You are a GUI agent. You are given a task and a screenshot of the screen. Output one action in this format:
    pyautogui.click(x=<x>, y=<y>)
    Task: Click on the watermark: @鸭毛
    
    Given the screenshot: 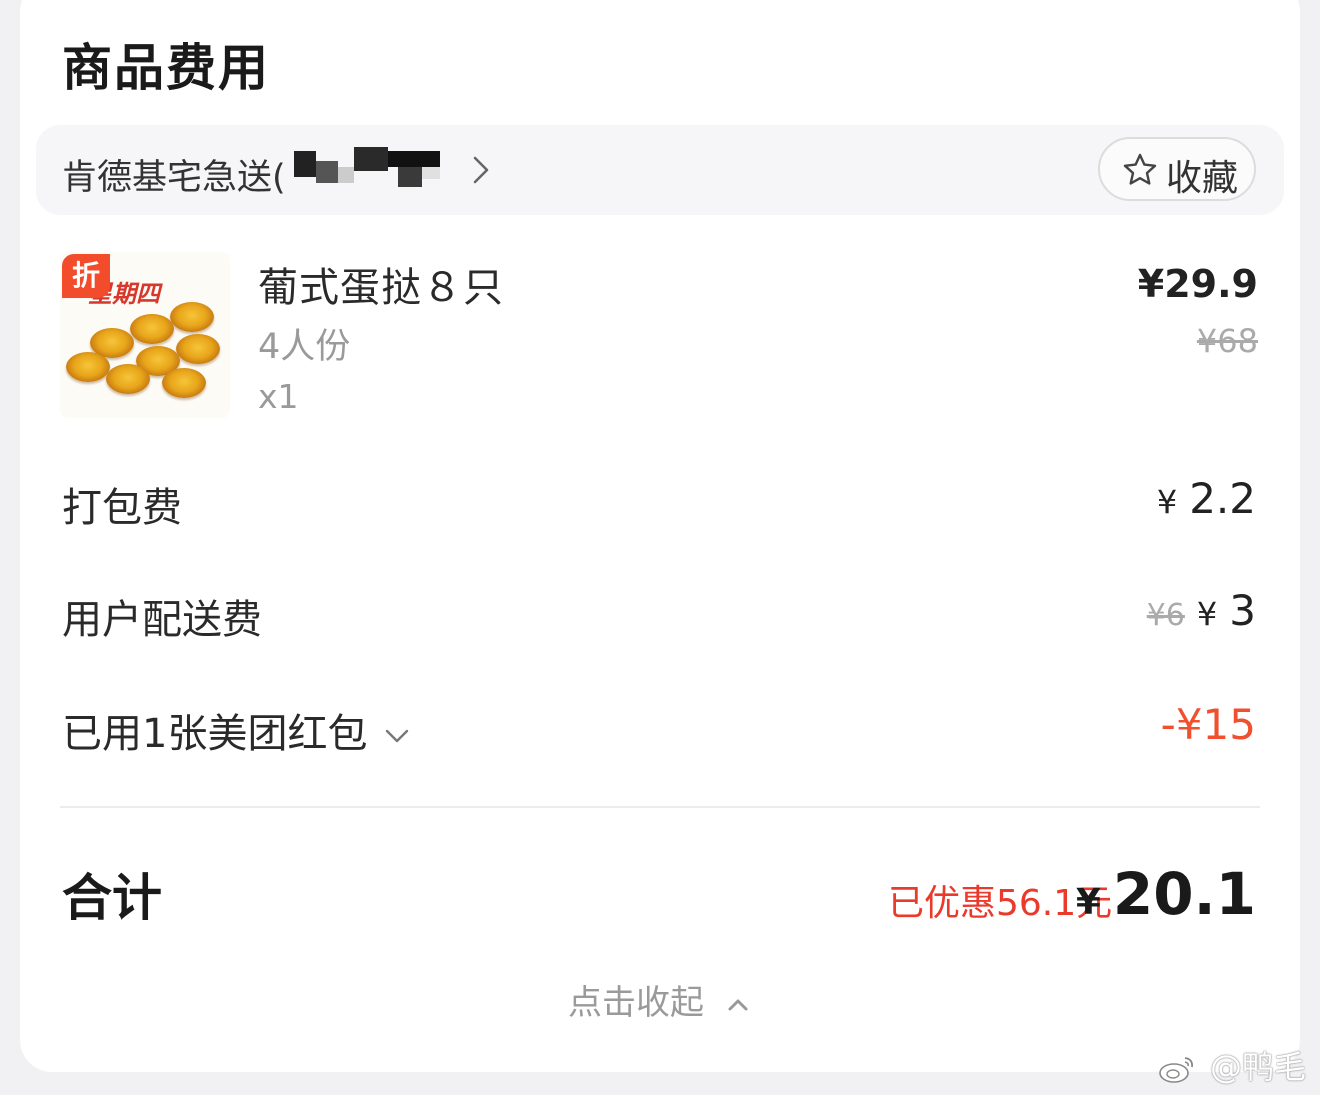 What is the action you would take?
    pyautogui.click(x=1232, y=1065)
    